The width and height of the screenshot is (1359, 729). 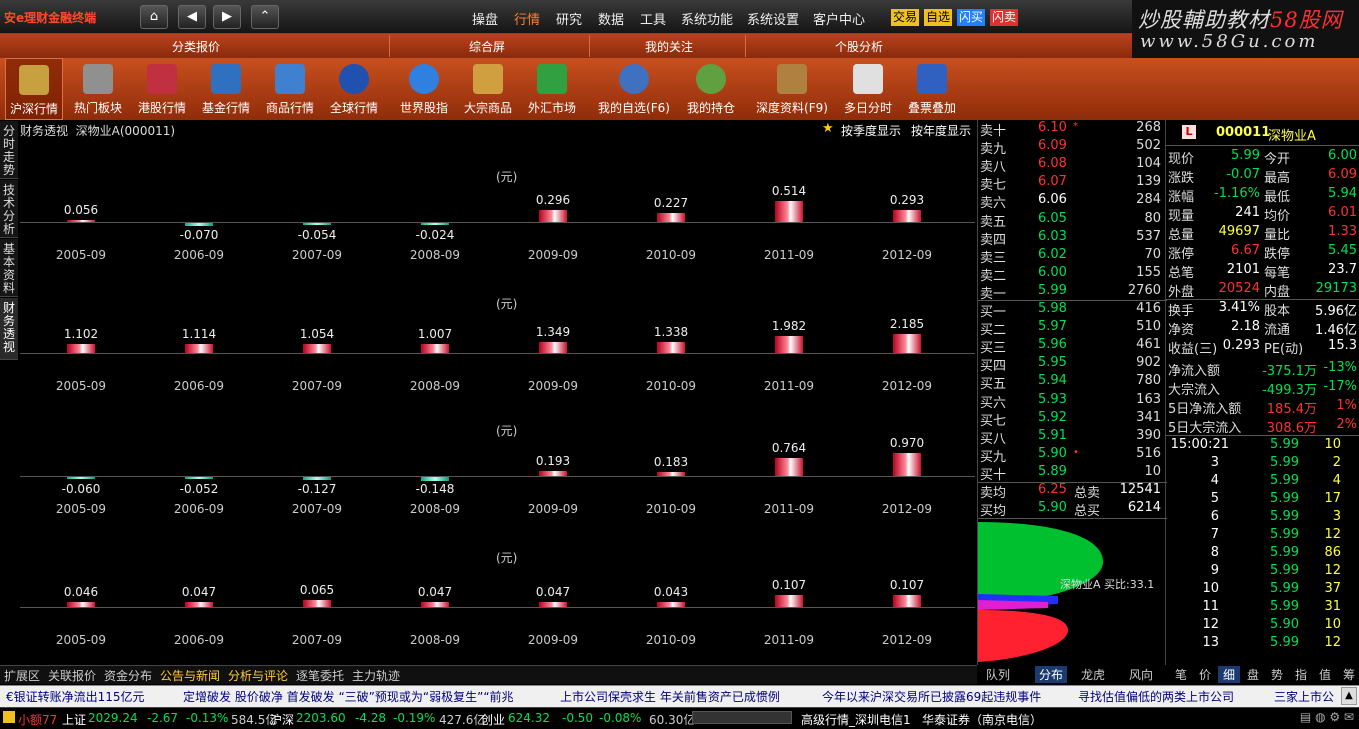 I want to click on ticker-item: 寻找估值偏低的两类上市公司, so click(x=1156, y=696).